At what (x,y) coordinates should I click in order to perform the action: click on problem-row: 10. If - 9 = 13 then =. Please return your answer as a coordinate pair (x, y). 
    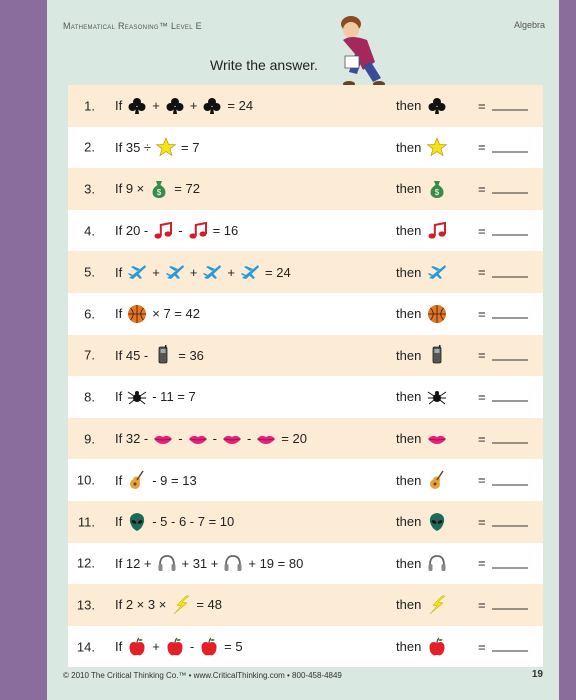
    Looking at the image, I should click on (305, 480).